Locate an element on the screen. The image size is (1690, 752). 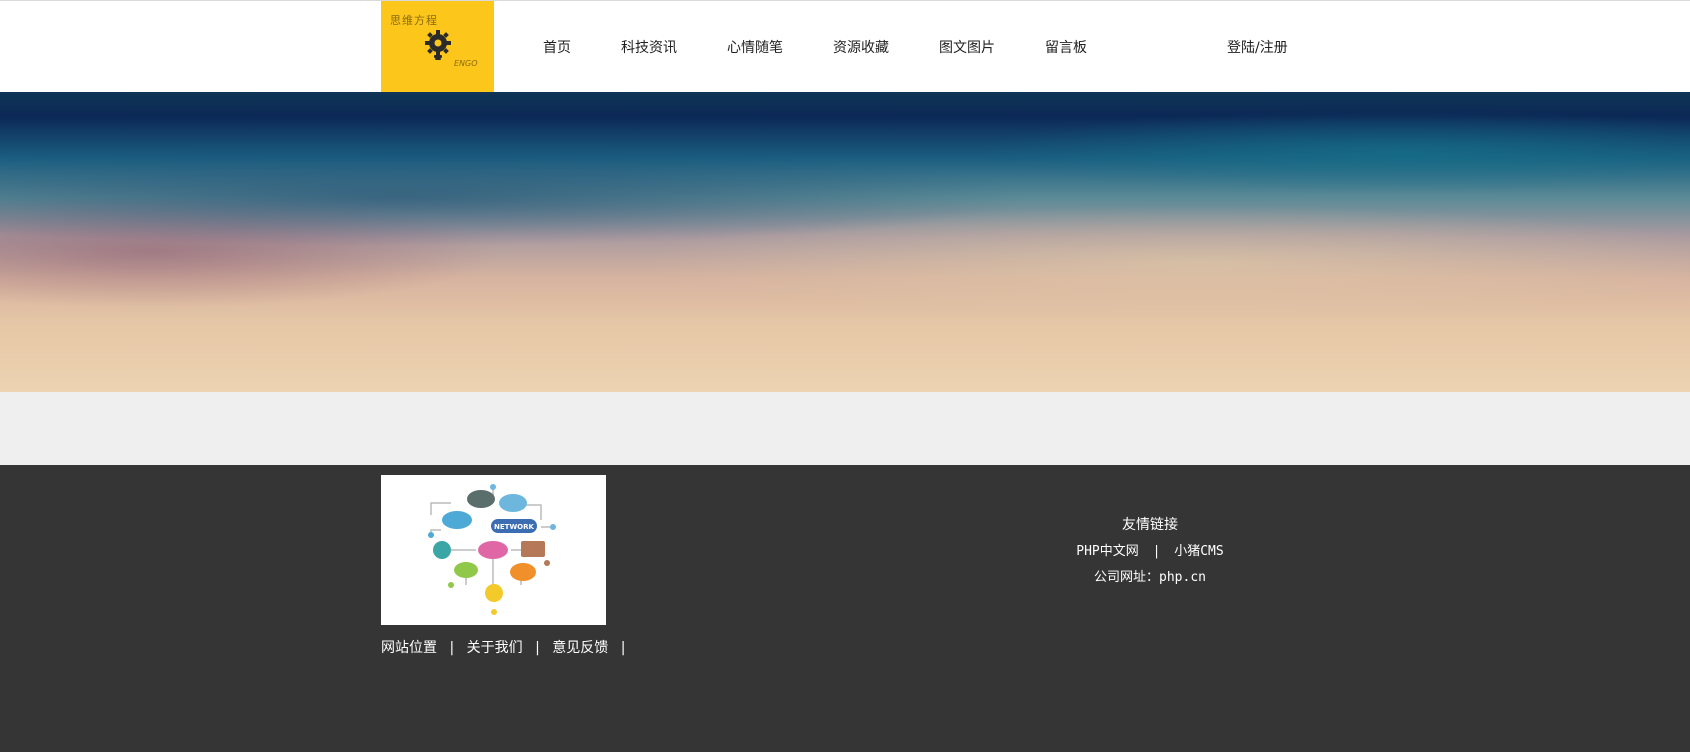
network-label: NETWORK is located at coordinates (514, 527).